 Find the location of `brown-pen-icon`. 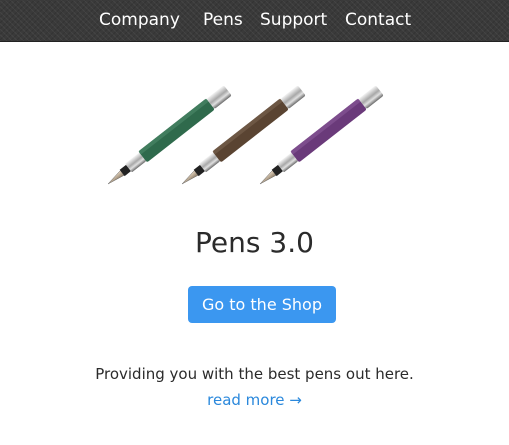

brown-pen-icon is located at coordinates (243, 135).